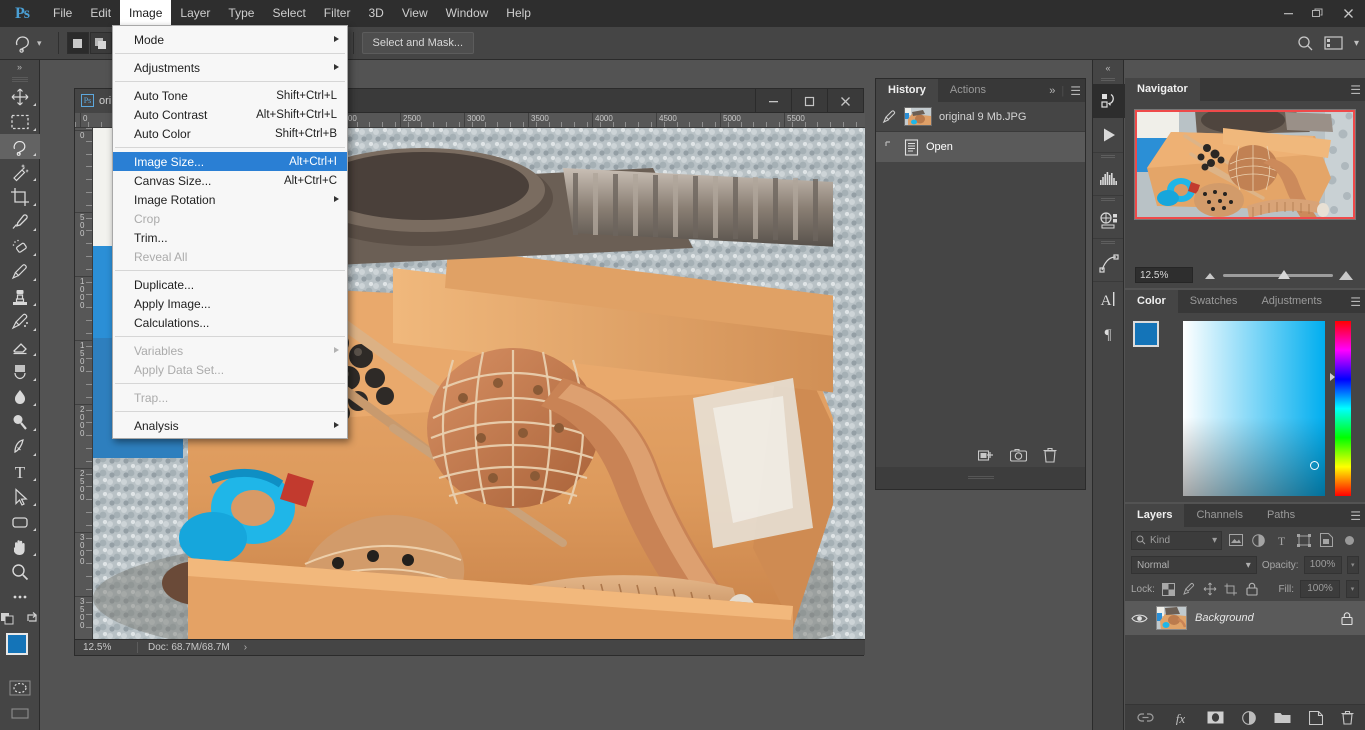 This screenshot has width=1365, height=730. I want to click on blur-tool, so click(20, 396).